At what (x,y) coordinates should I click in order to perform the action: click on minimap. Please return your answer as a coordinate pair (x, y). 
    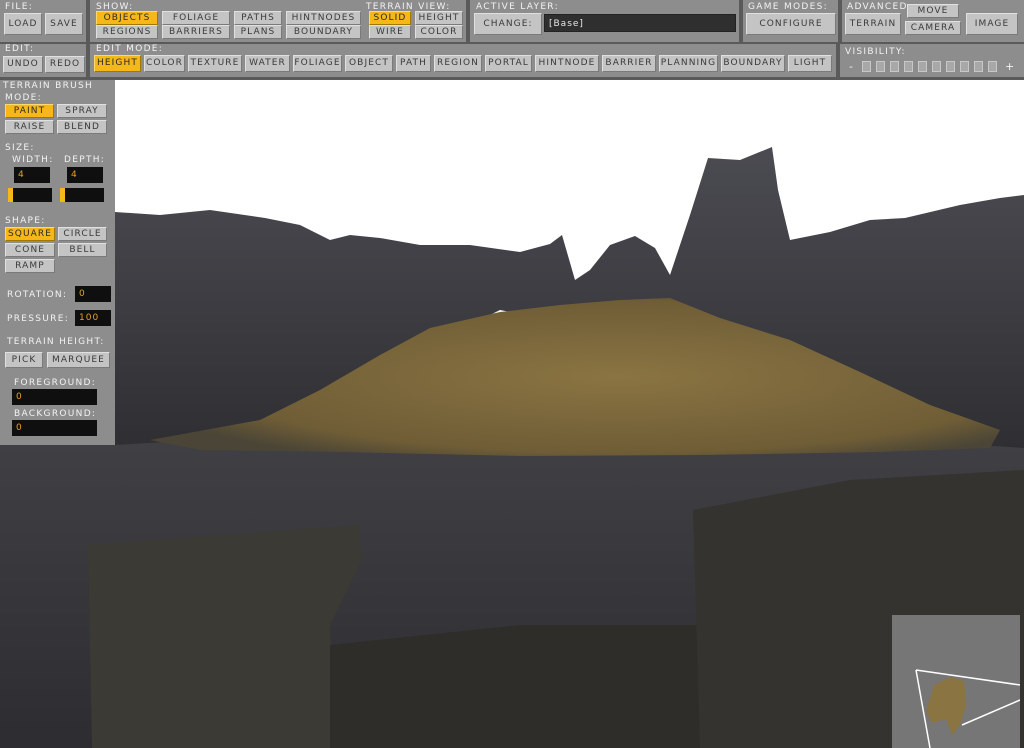
    Looking at the image, I should click on (956, 681).